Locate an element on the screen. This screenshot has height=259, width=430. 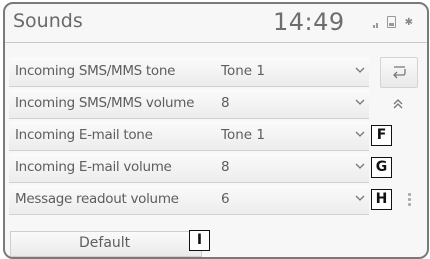
header-divider is located at coordinates (216, 42).